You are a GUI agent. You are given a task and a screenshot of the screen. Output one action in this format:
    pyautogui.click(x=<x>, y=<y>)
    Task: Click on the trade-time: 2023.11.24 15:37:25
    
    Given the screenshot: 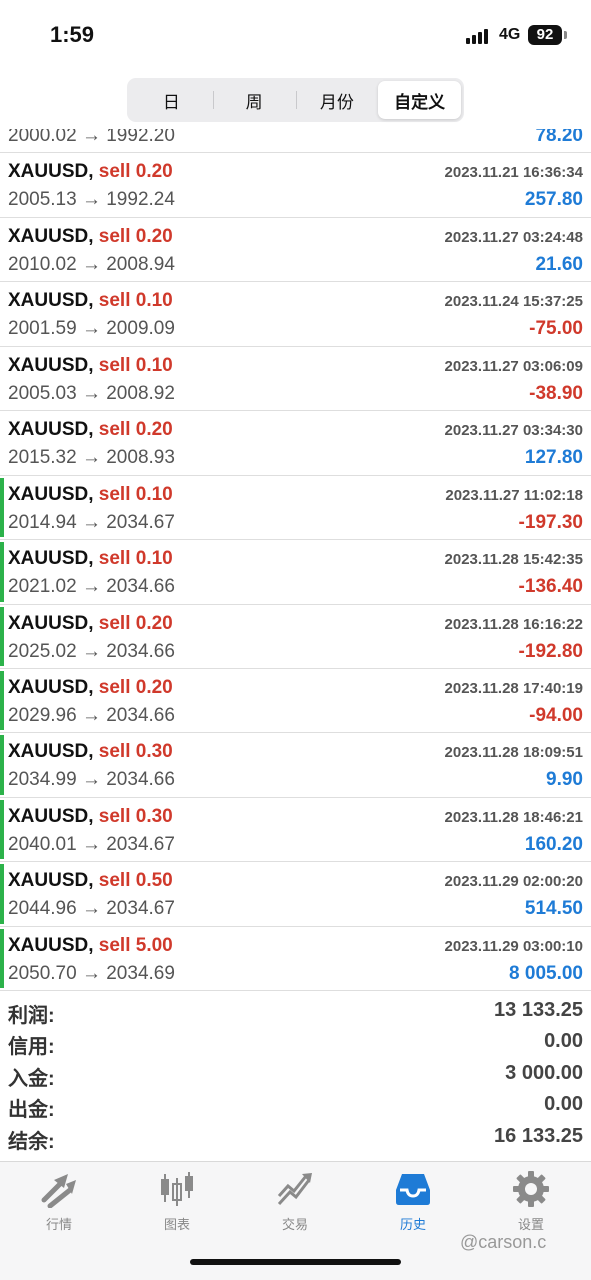 What is the action you would take?
    pyautogui.click(x=513, y=302)
    